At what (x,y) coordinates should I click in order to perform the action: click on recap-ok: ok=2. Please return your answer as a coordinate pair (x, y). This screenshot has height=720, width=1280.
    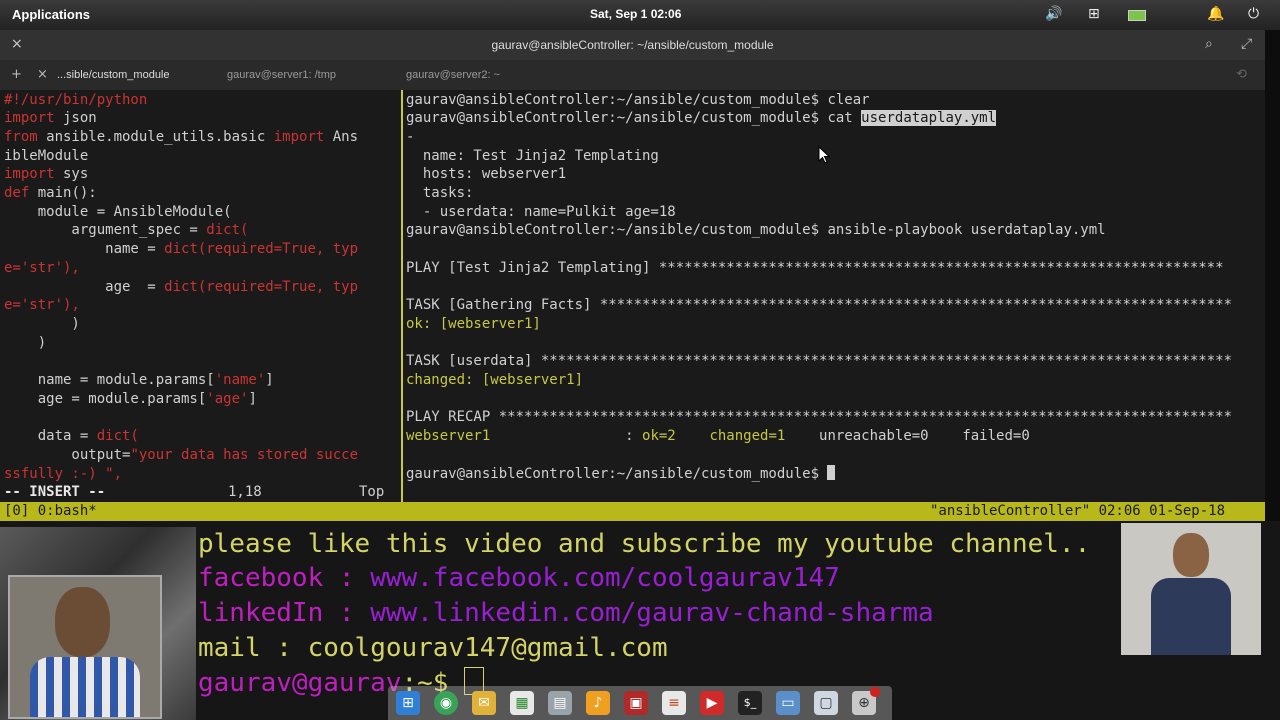
    Looking at the image, I should click on (659, 436).